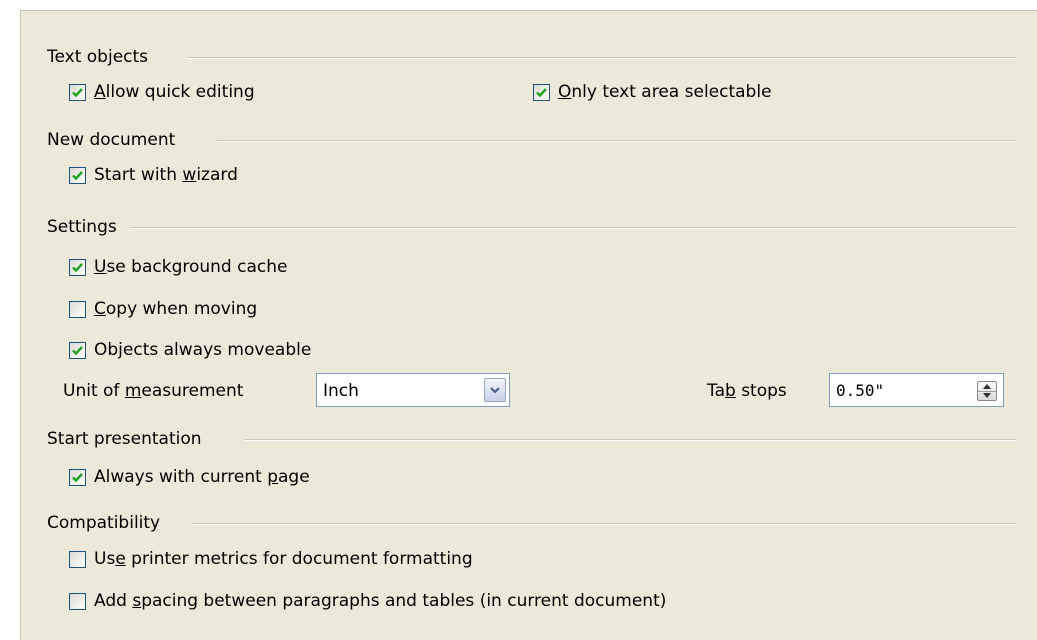 The image size is (1037, 640). I want to click on label-text: Us, so click(105, 559).